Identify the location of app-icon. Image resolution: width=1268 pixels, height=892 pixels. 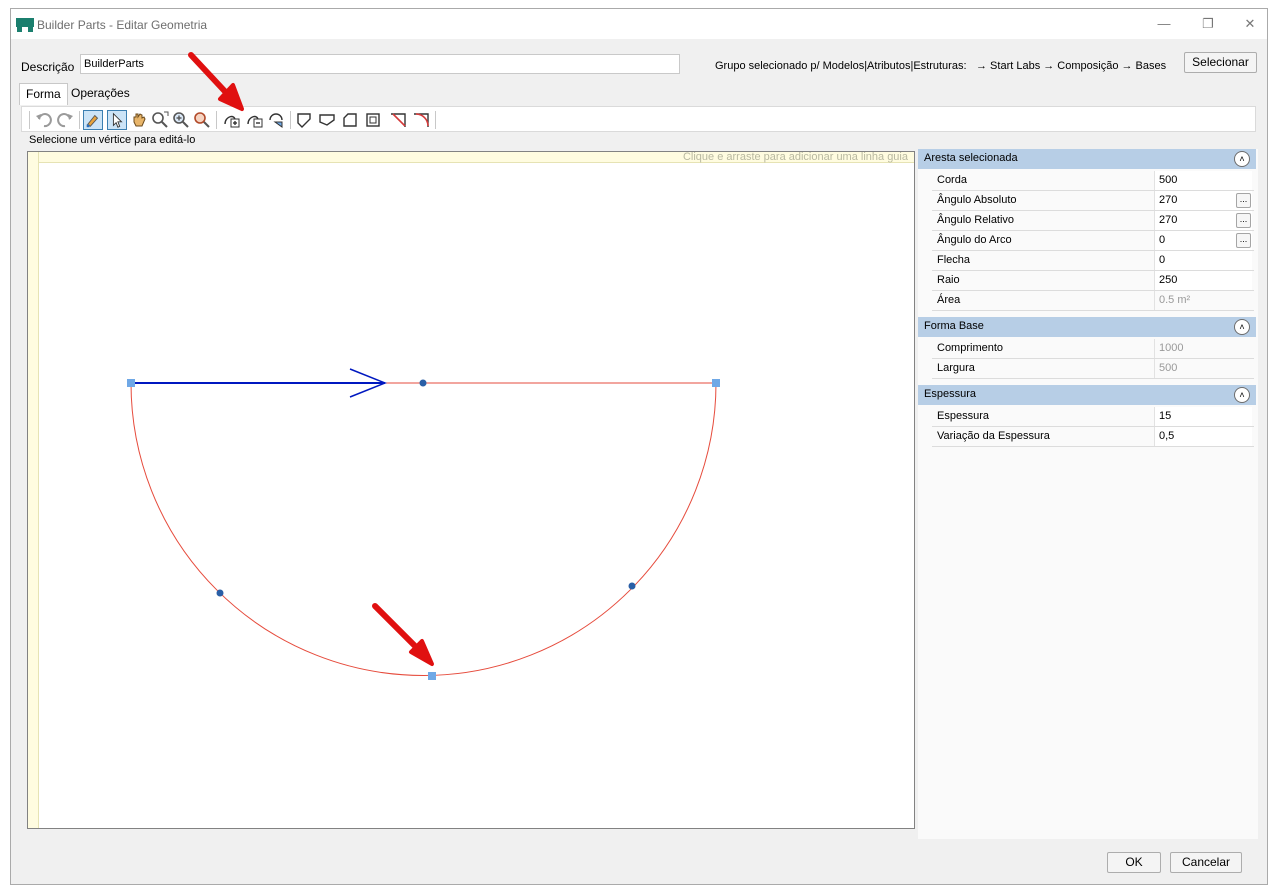
(25, 25).